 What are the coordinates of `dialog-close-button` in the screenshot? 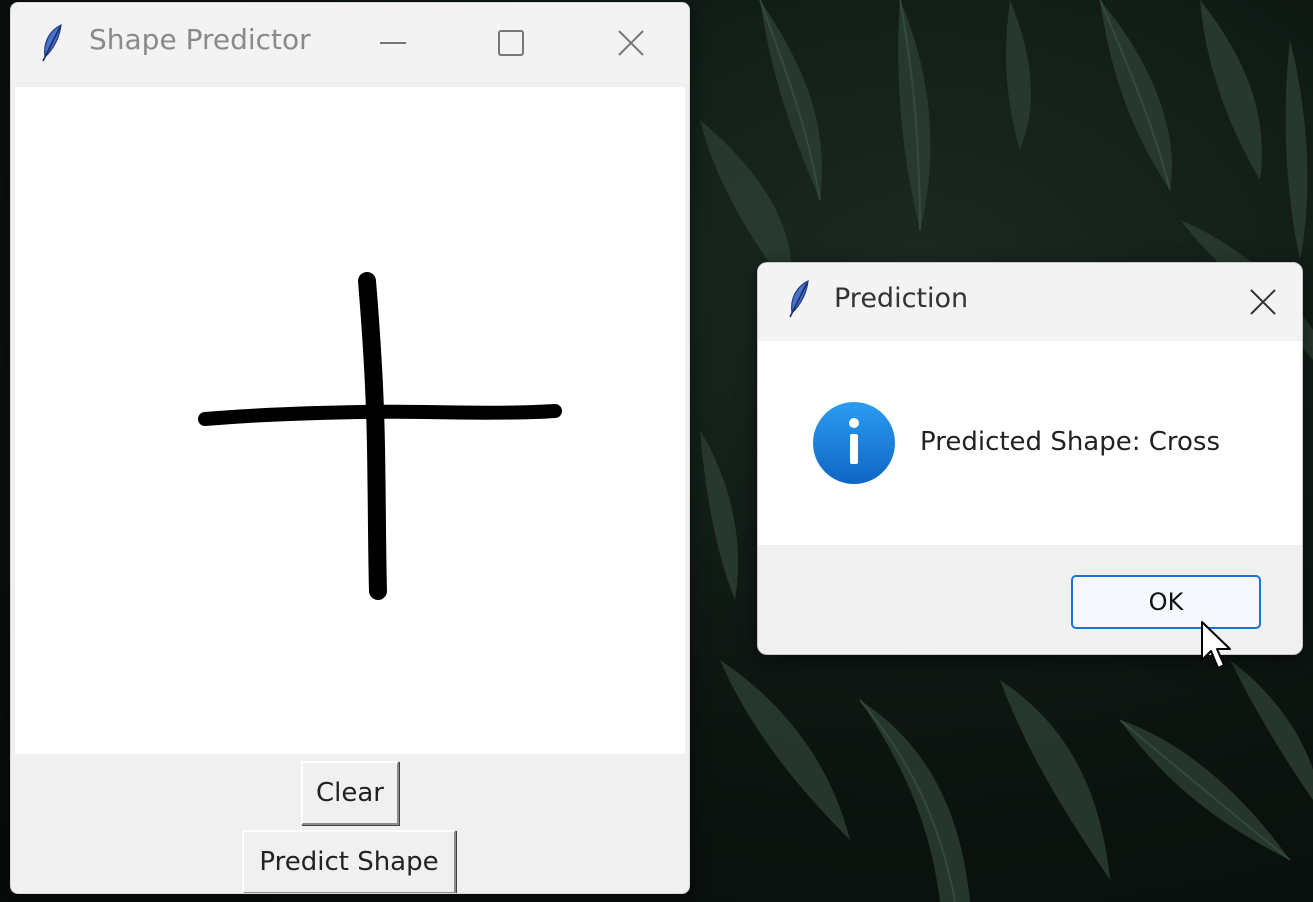 It's located at (1263, 301).